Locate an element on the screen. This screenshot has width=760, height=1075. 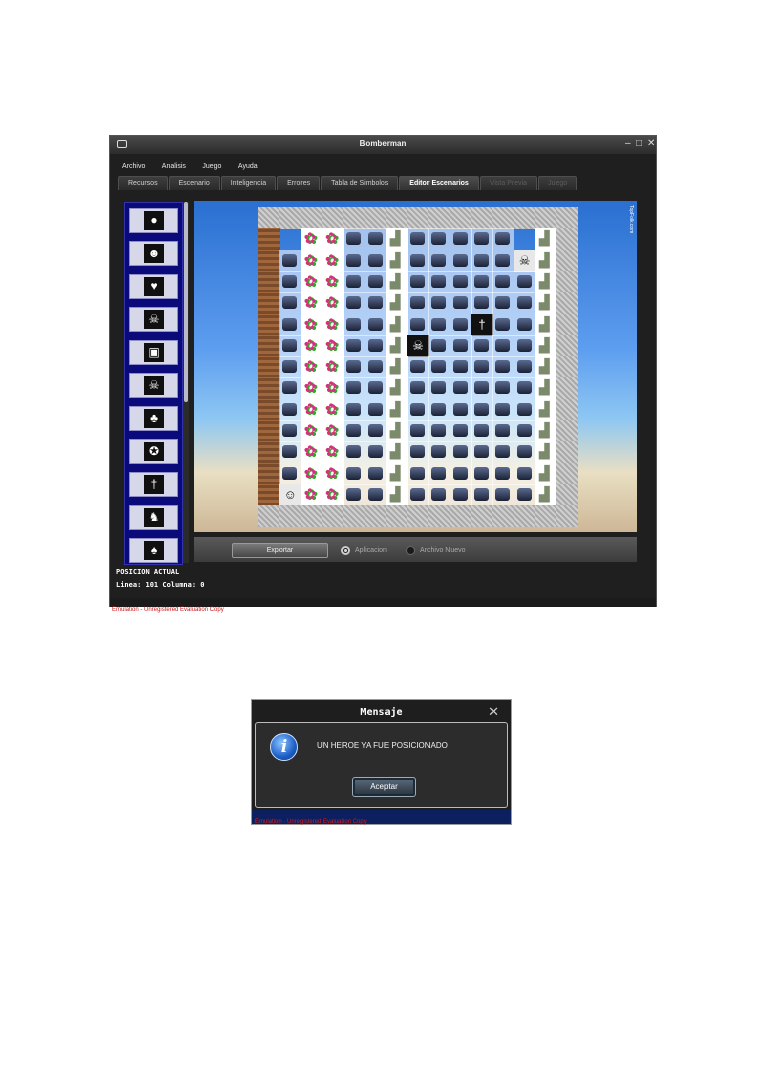
scenario-grid: ☠ † ☠ ☺ is located at coordinates (418, 367).